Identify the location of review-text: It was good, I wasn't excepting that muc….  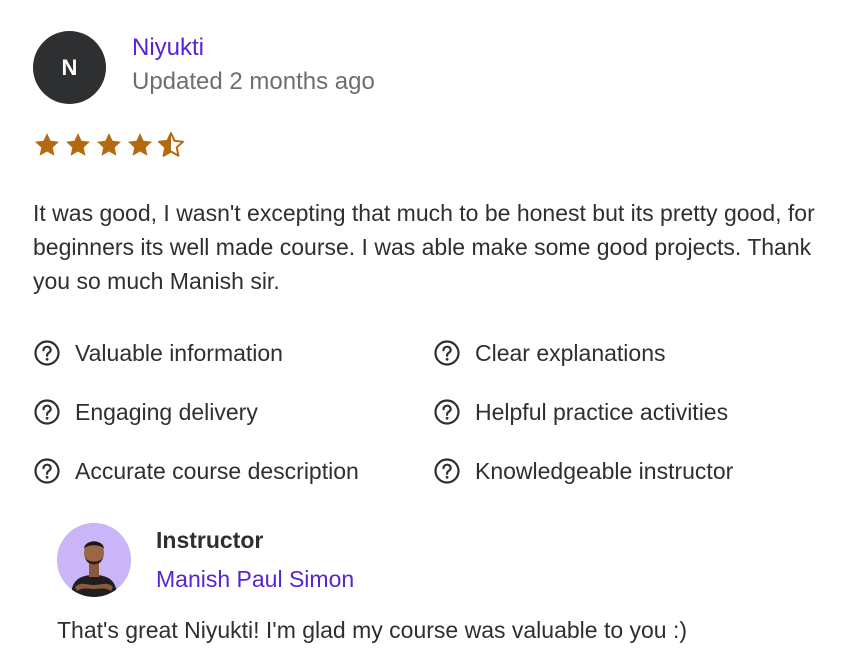
(424, 247).